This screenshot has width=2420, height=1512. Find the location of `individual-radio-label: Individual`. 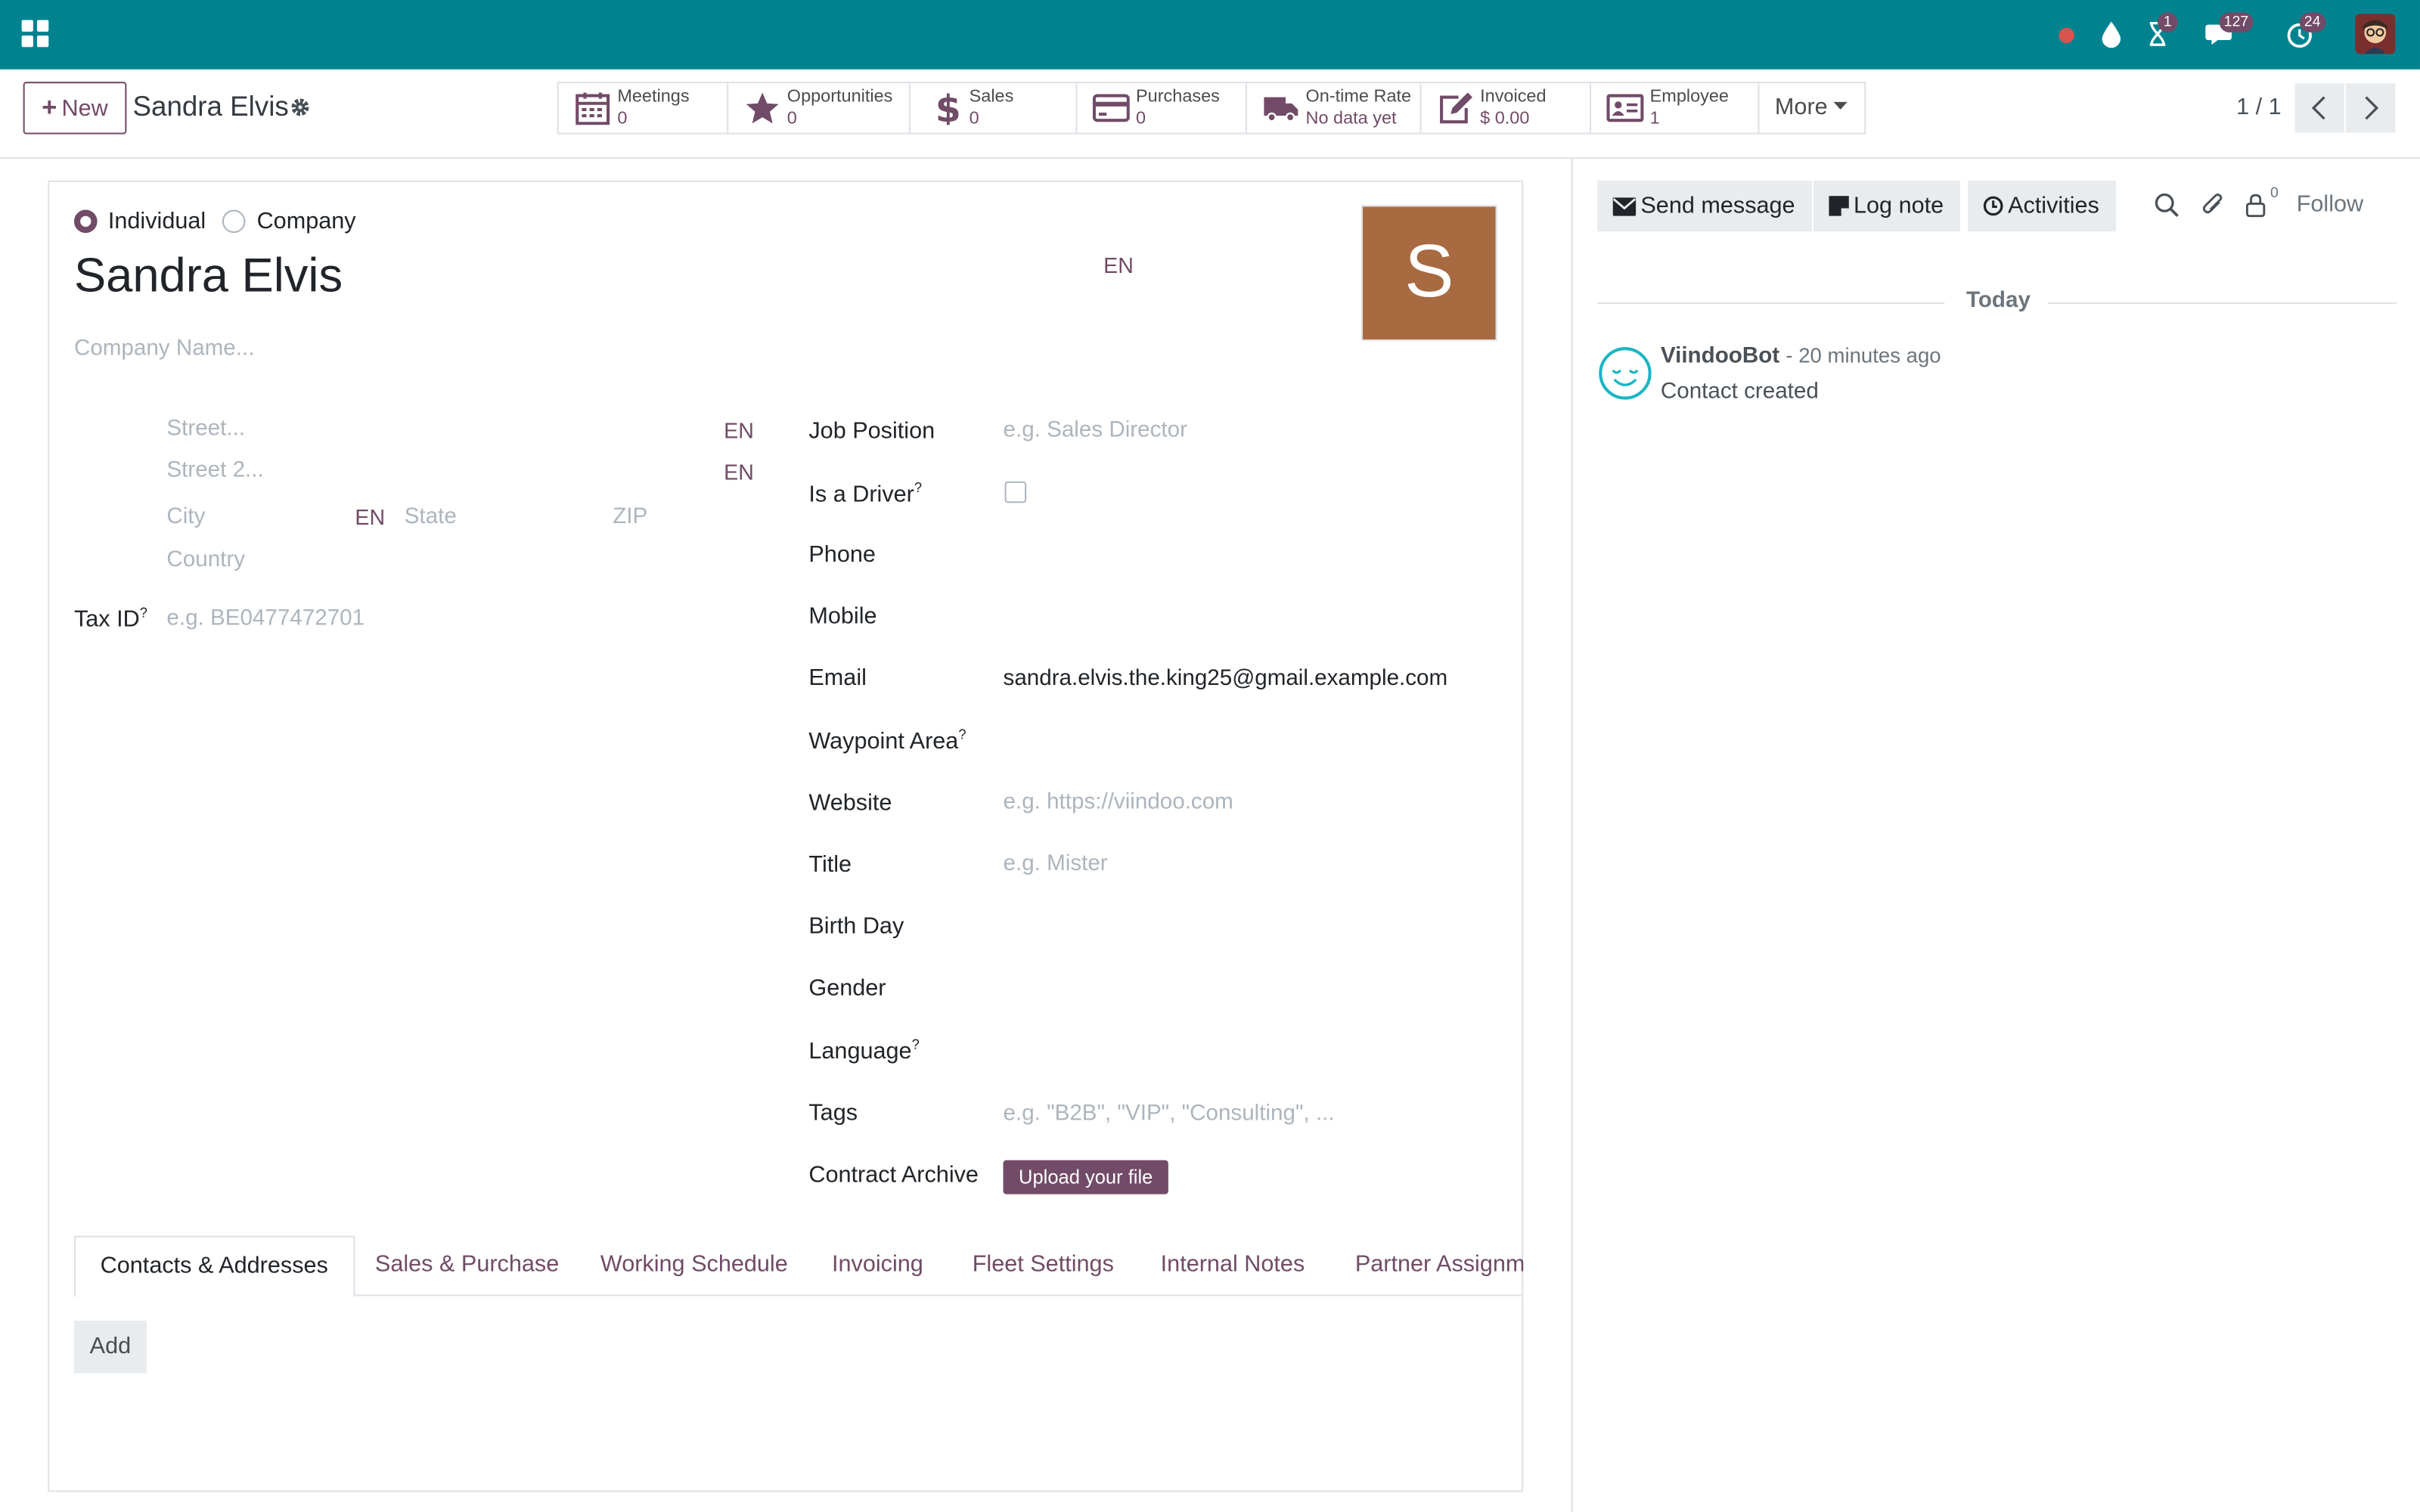

individual-radio-label: Individual is located at coordinates (157, 222).